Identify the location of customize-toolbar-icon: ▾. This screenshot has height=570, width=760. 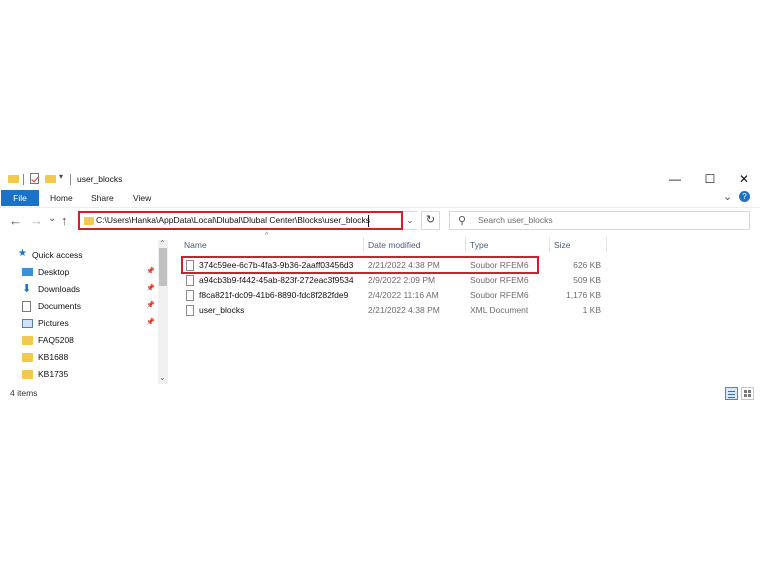
(61, 176).